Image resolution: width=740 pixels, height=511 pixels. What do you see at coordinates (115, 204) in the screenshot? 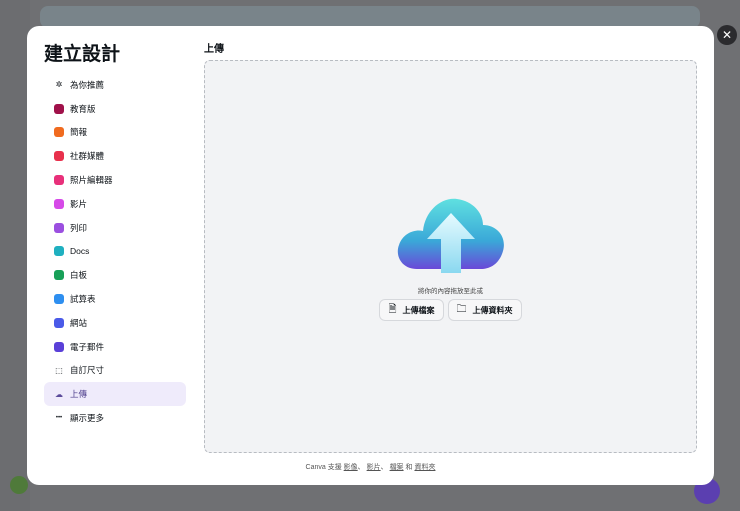
I see `sidebar-item-video: 影片` at bounding box center [115, 204].